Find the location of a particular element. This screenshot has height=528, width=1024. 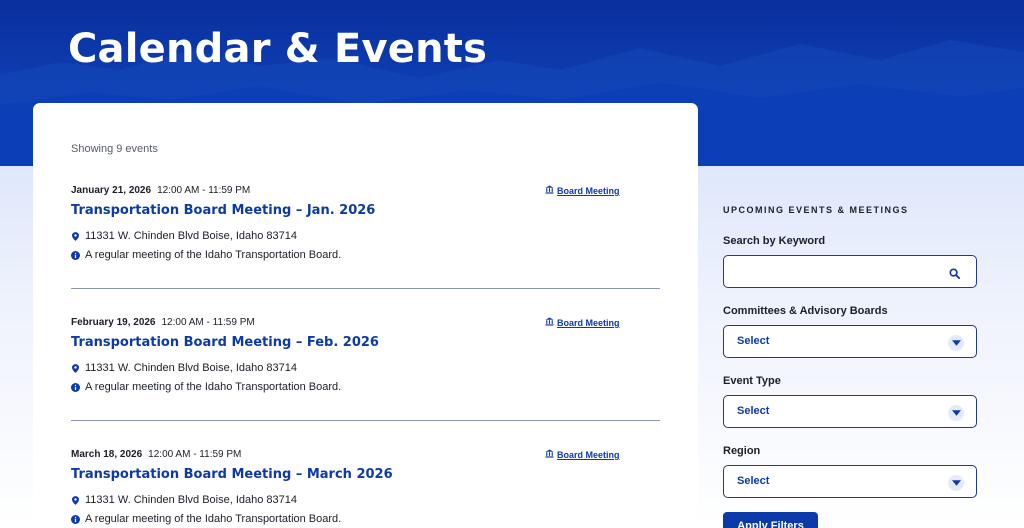

event-title-link: Transportation Board Meeting – Feb. 2026 is located at coordinates (225, 342).